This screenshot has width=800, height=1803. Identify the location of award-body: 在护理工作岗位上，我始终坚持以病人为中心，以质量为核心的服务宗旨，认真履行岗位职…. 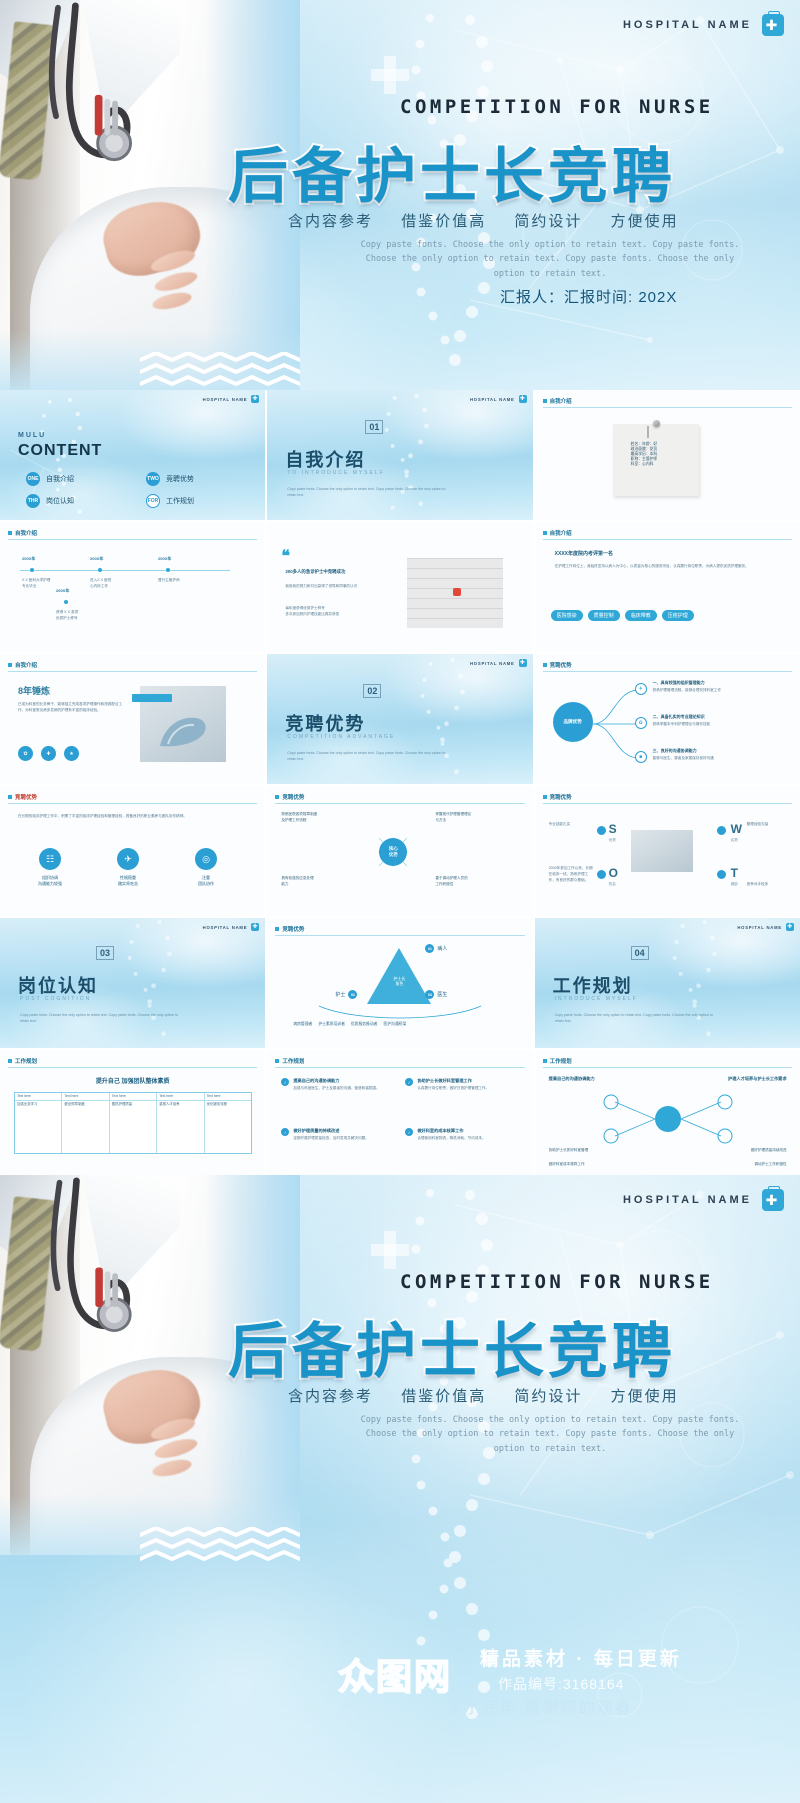
(651, 566).